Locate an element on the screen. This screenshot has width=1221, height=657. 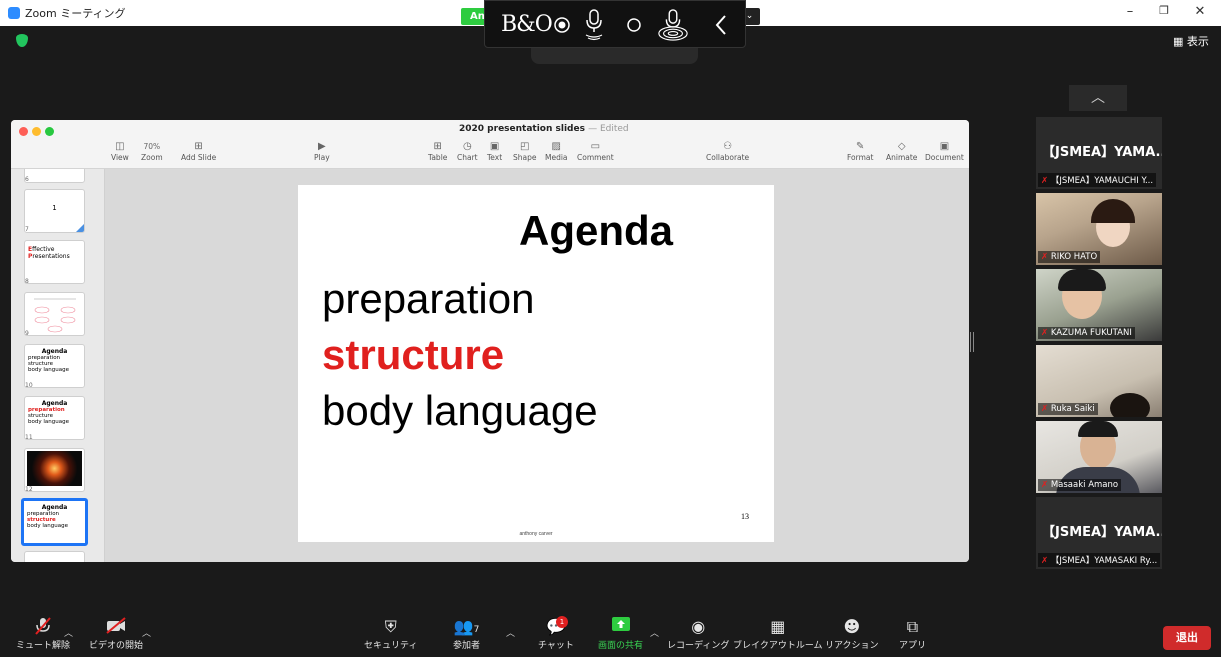
panel-resize-handle is located at coordinates (972, 342).